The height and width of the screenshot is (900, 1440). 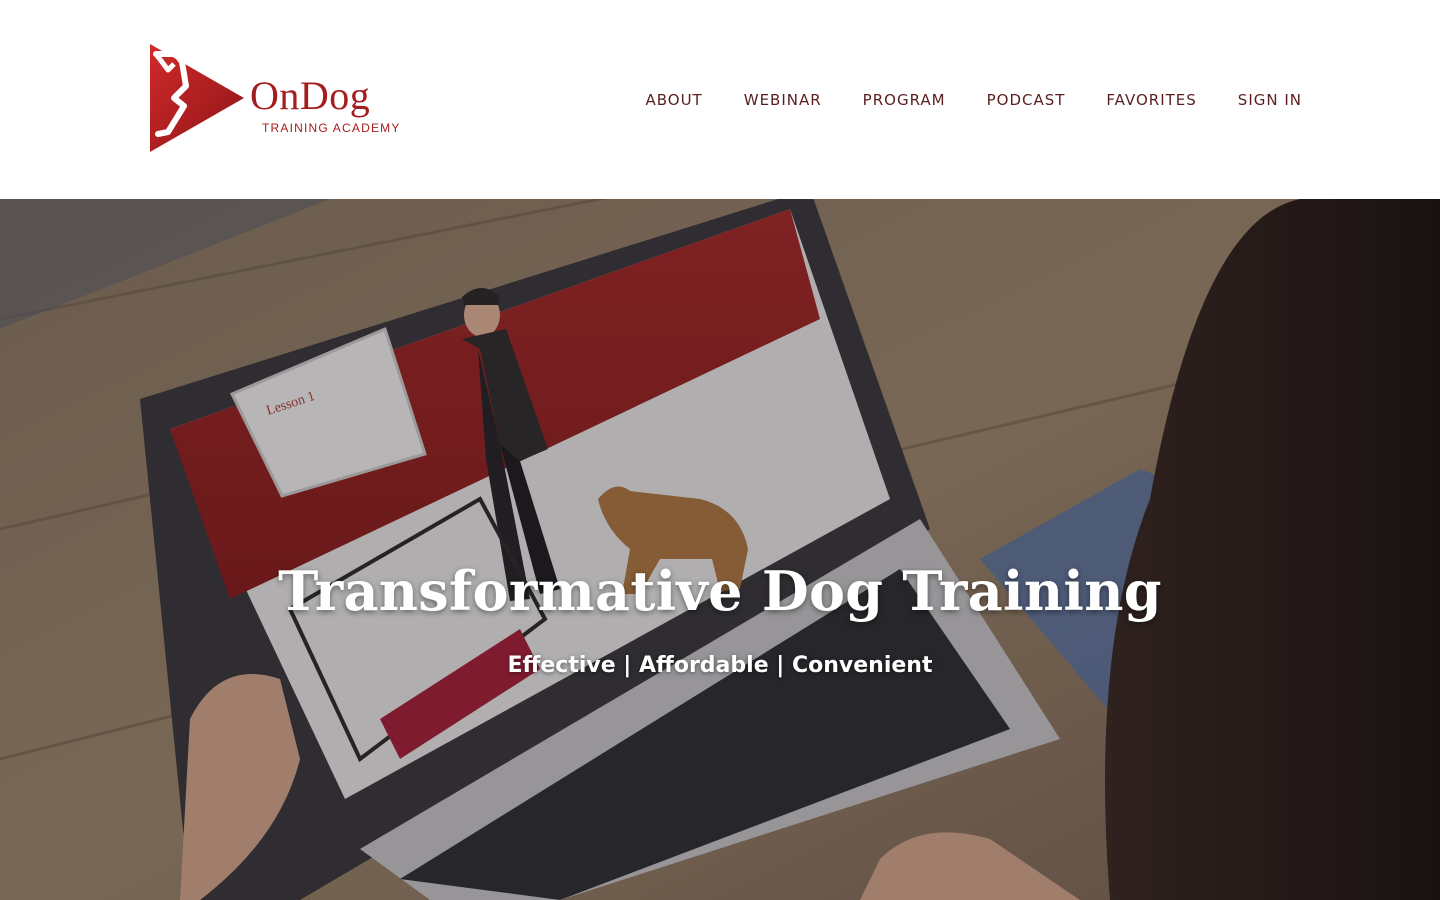 I want to click on nav-podcast: PODCAST, so click(x=1026, y=100).